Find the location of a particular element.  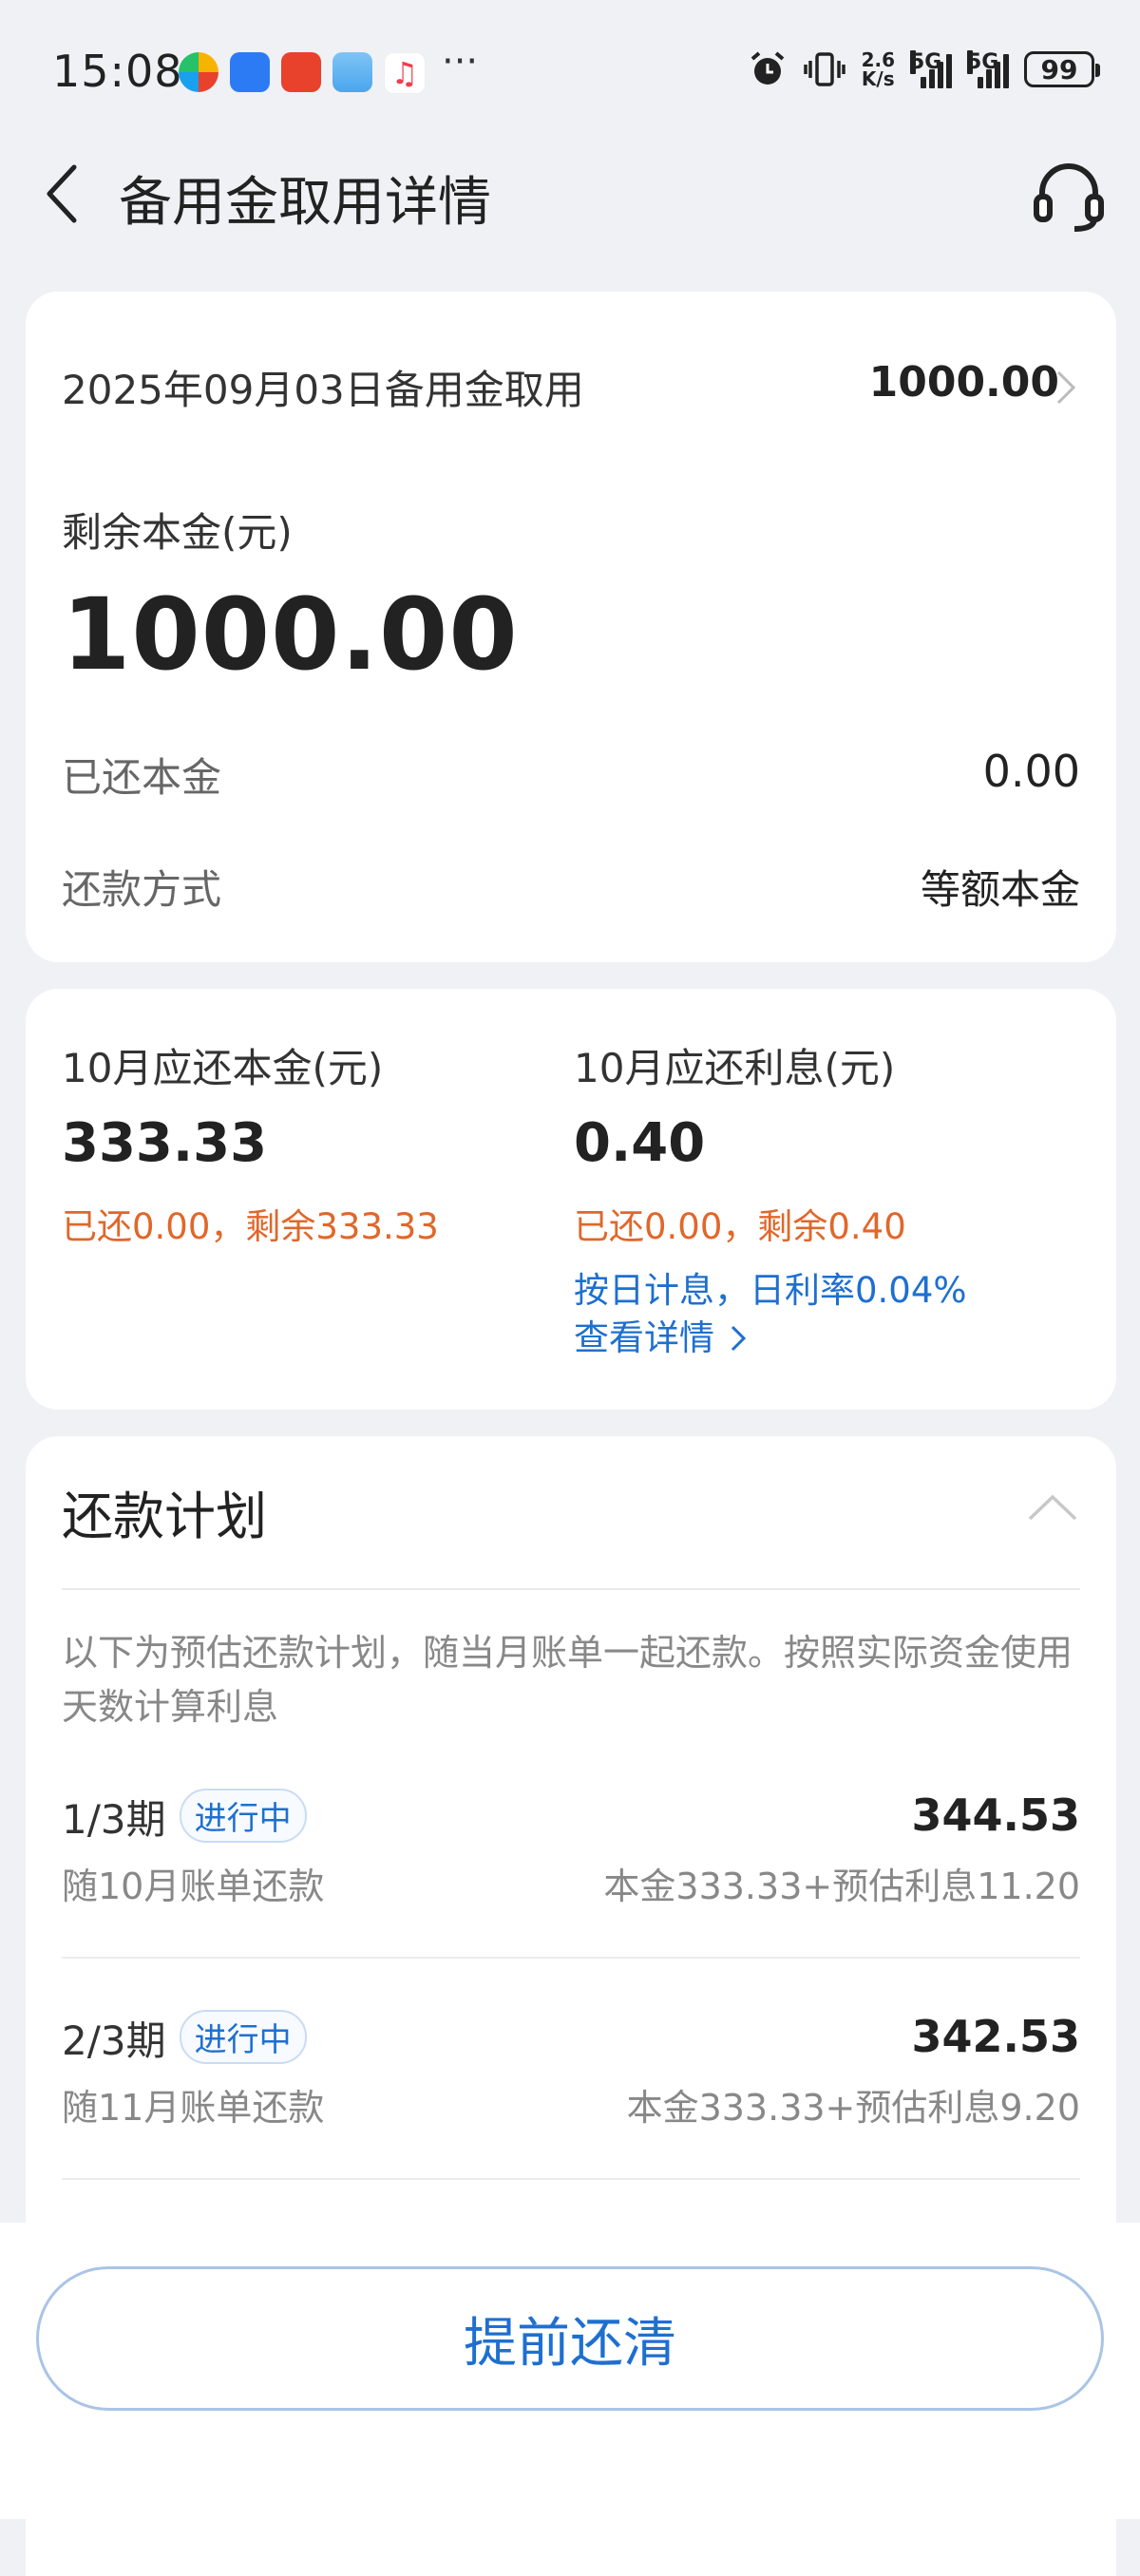

page-header: 备用金取用详情 is located at coordinates (570, 194).